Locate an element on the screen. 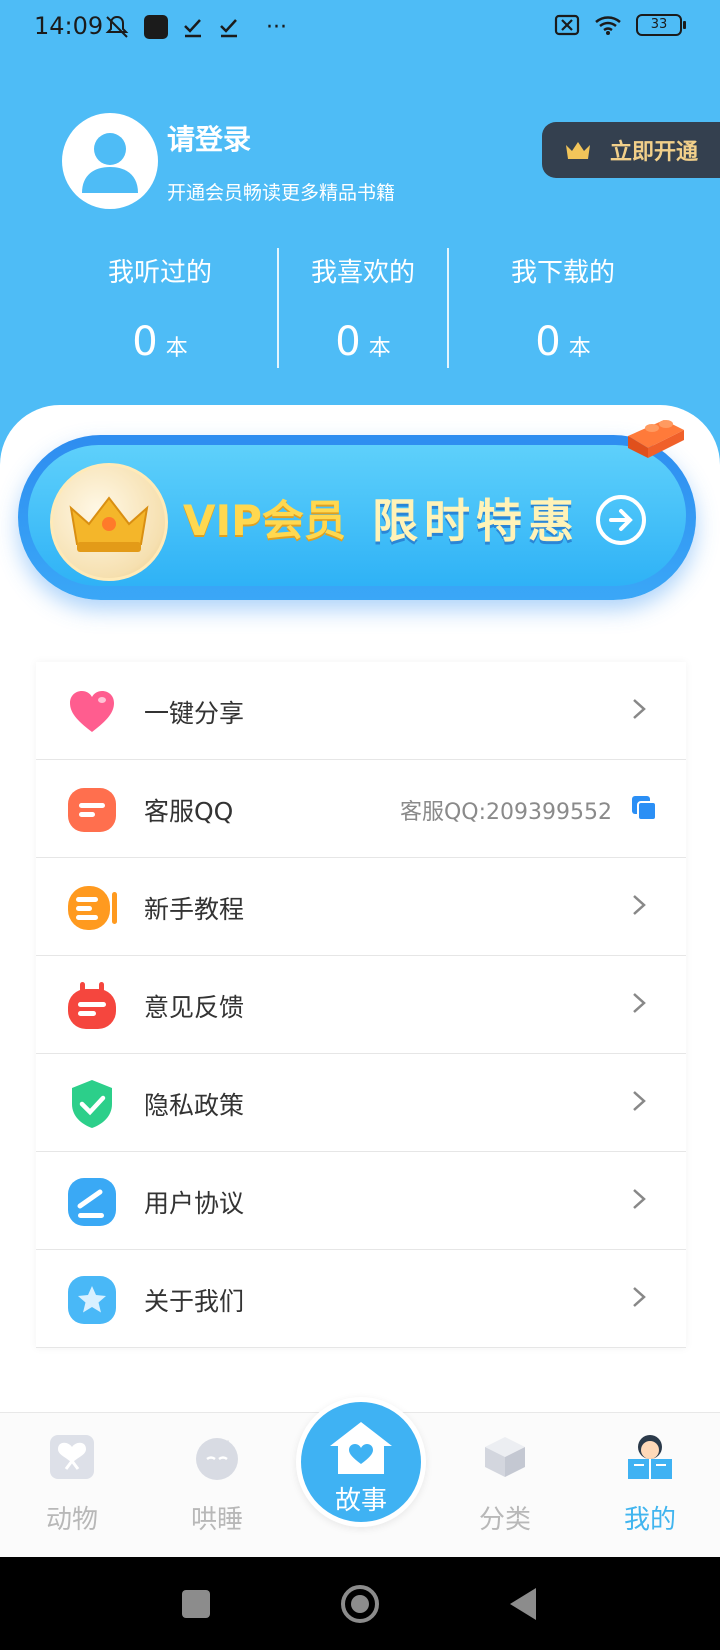  bottom-nav: 动物 z 哄睡 故事 分类 我的 is located at coordinates (360, 1477).